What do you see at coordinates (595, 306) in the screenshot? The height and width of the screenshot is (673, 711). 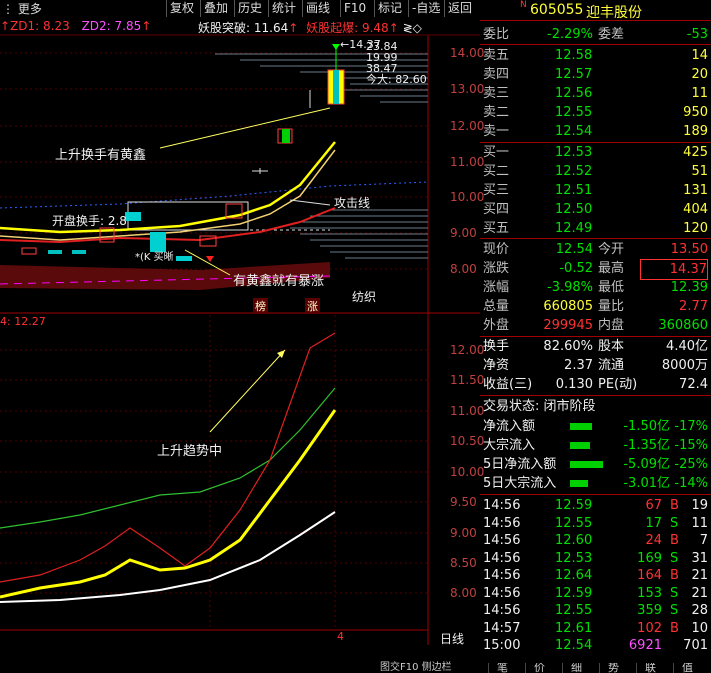 I see `quote-row: 总量 660805 量比 2.77` at bounding box center [595, 306].